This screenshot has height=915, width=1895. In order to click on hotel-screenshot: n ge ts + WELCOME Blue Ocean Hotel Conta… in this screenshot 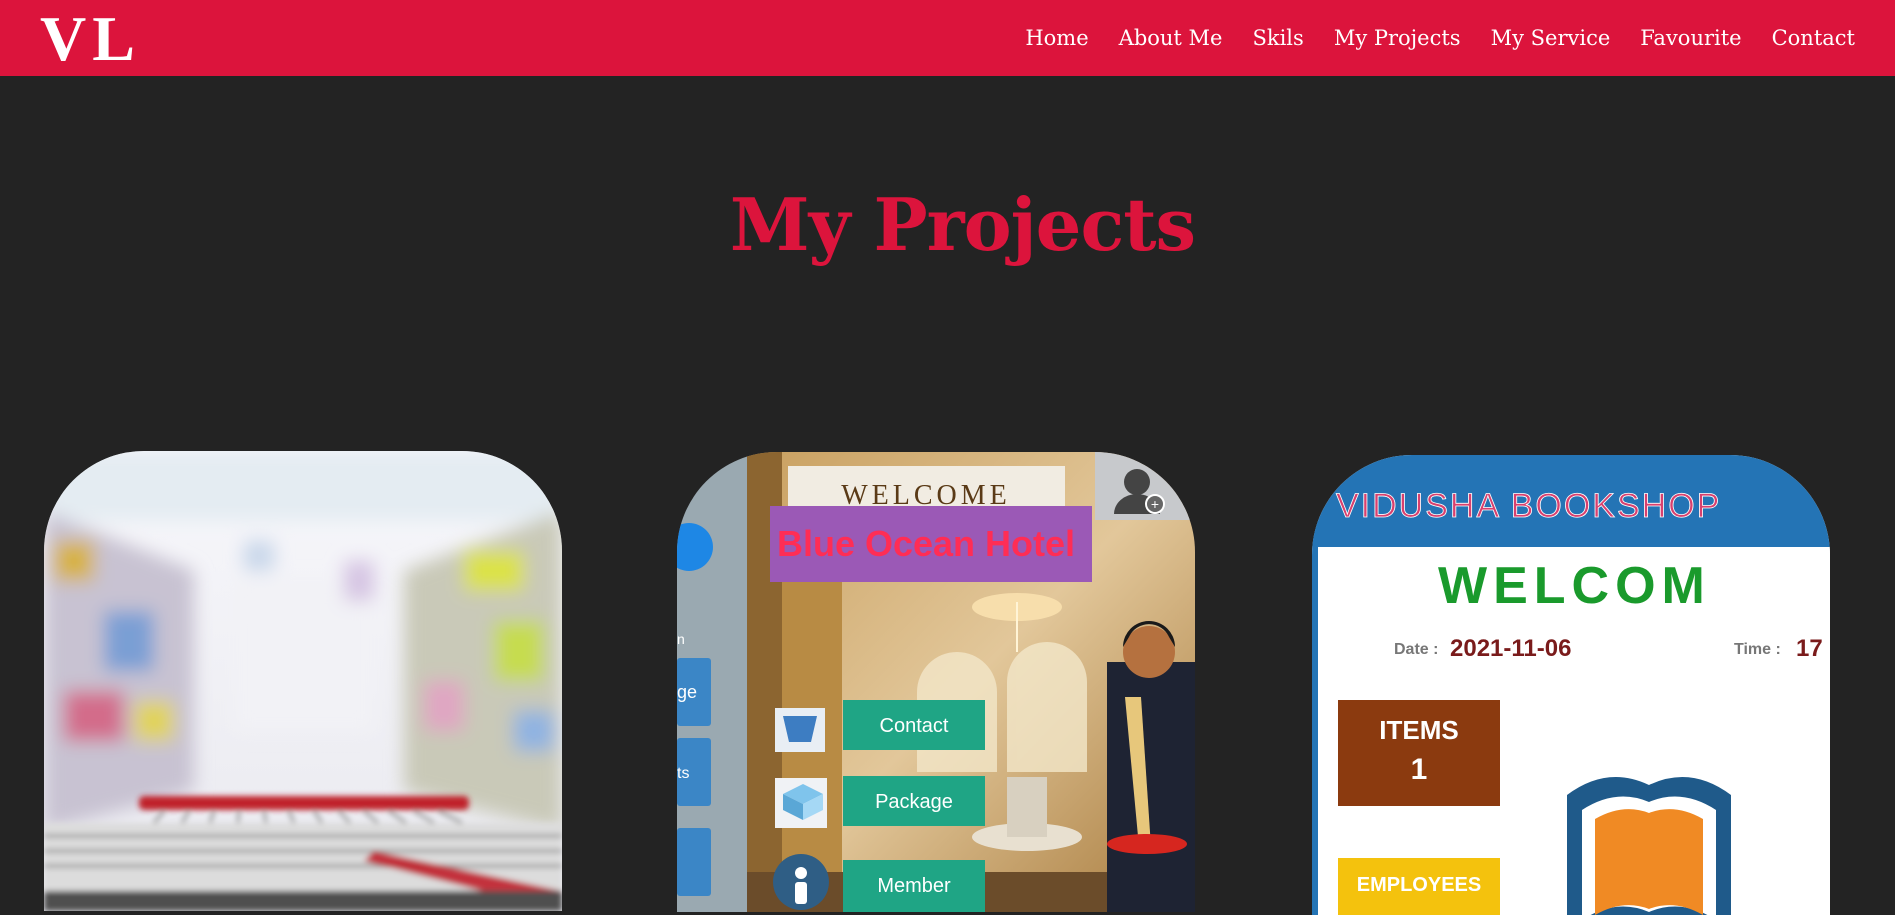, I will do `click(936, 682)`.